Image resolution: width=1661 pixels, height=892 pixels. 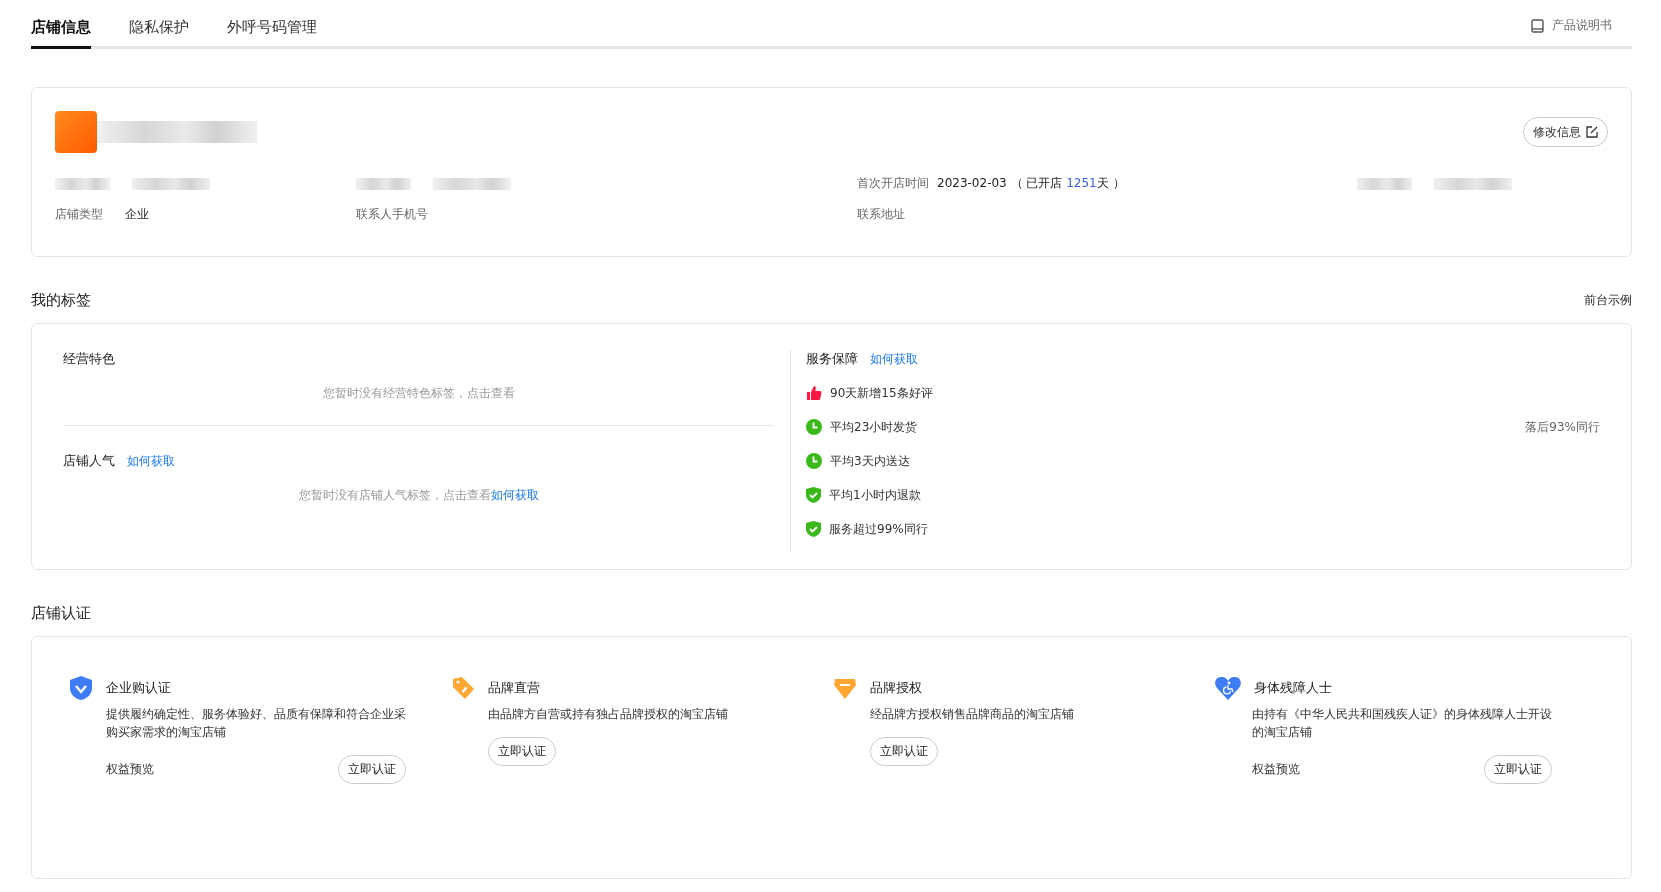 I want to click on external-edit-icon, so click(x=1592, y=132).